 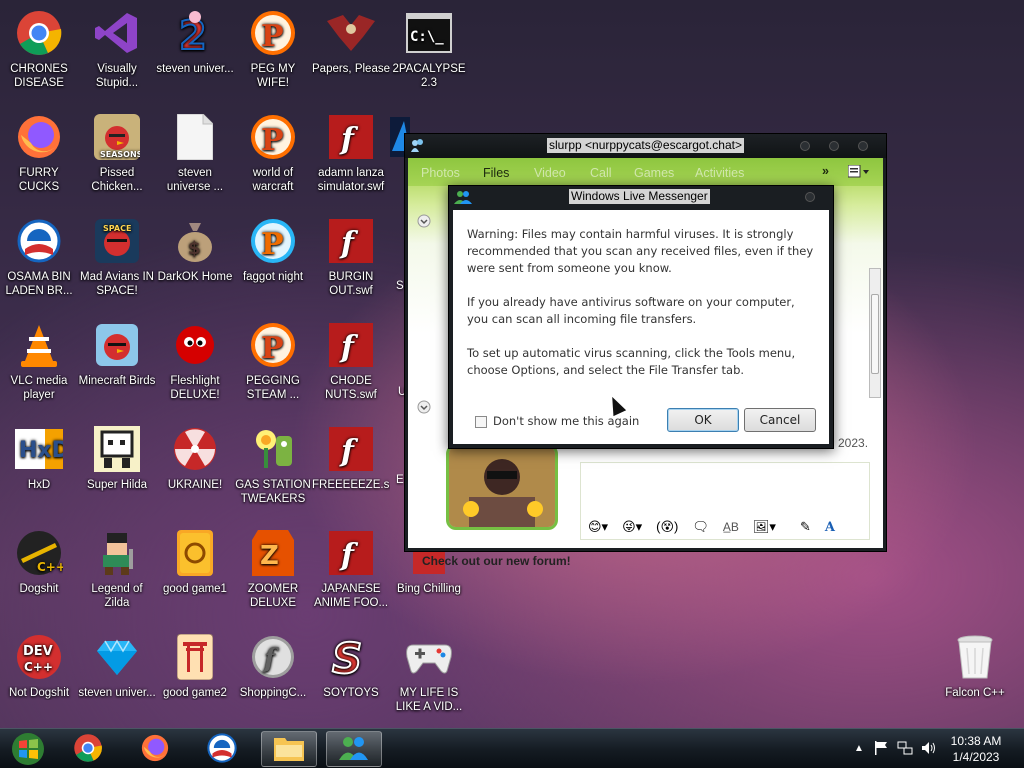 I want to click on minimize-button, so click(x=805, y=146).